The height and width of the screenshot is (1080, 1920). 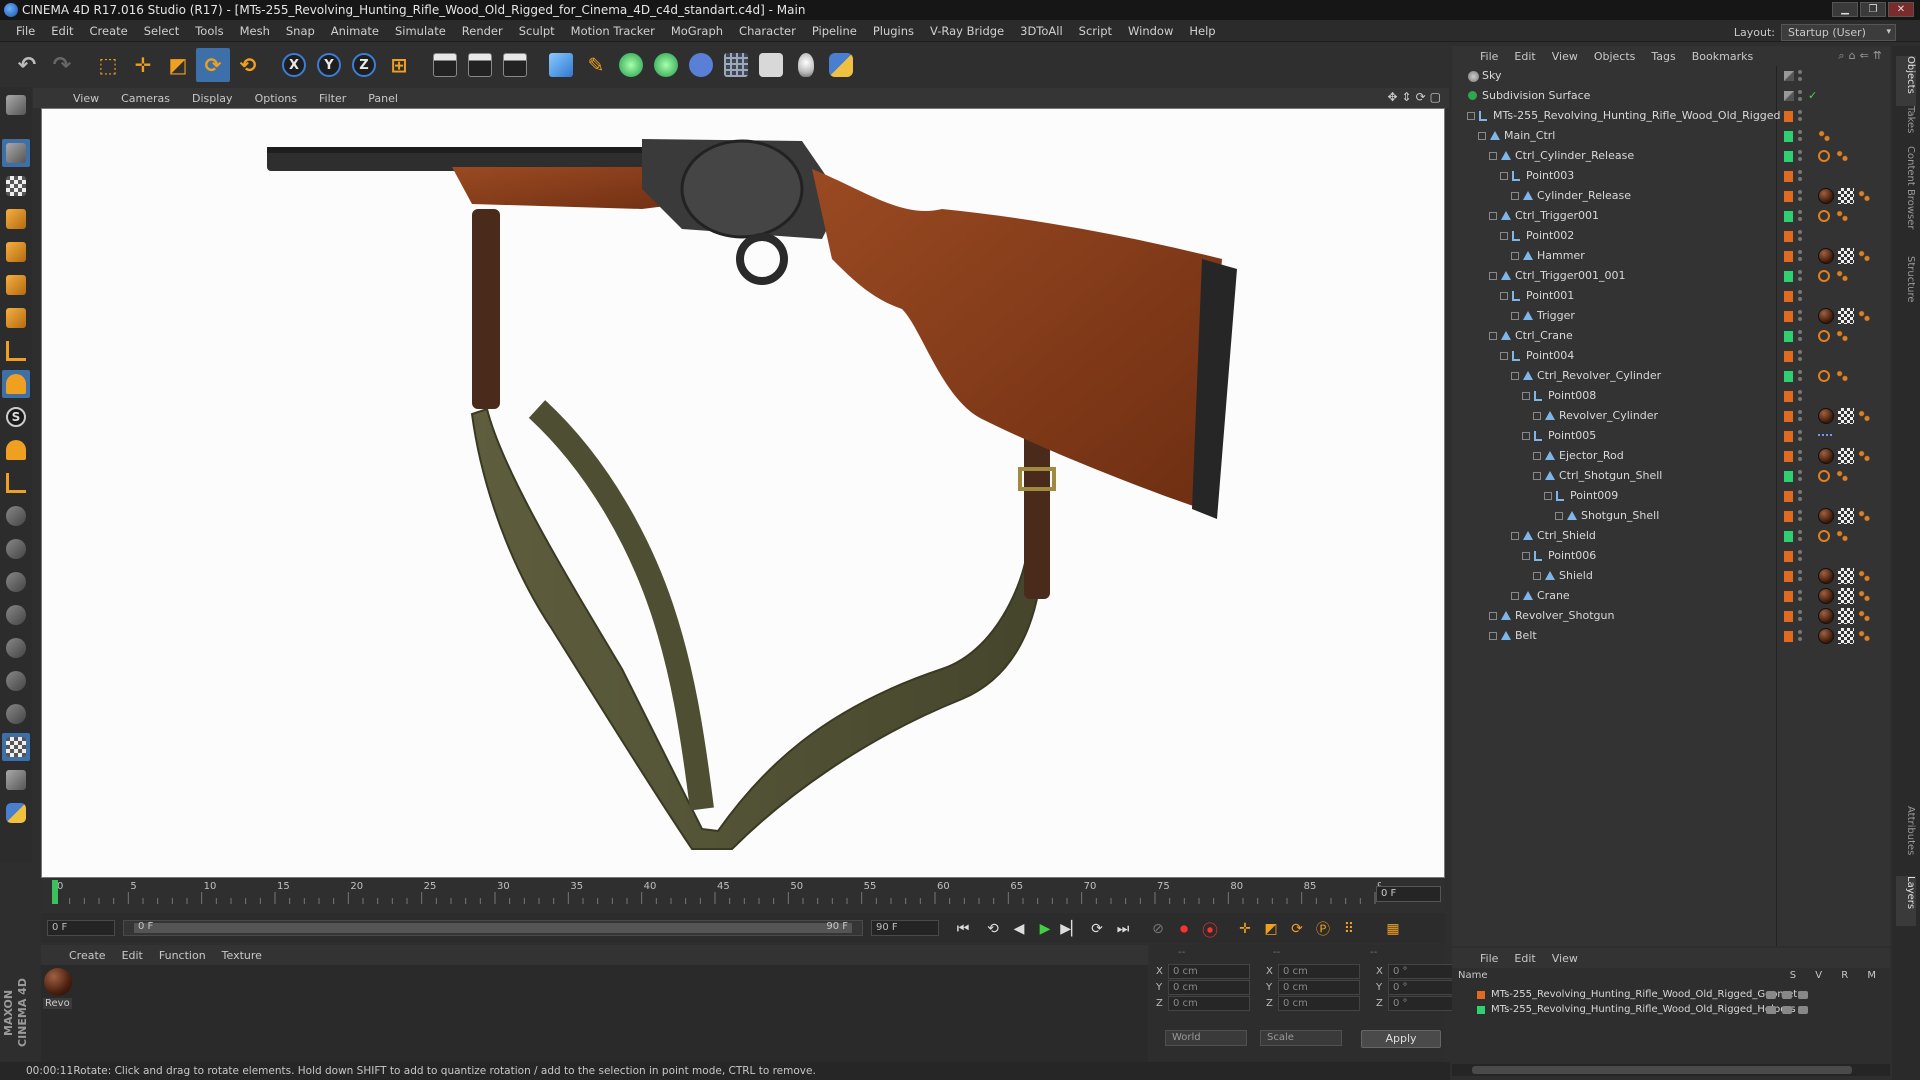 I want to click on recent-tool-button: ⟲, so click(x=248, y=65).